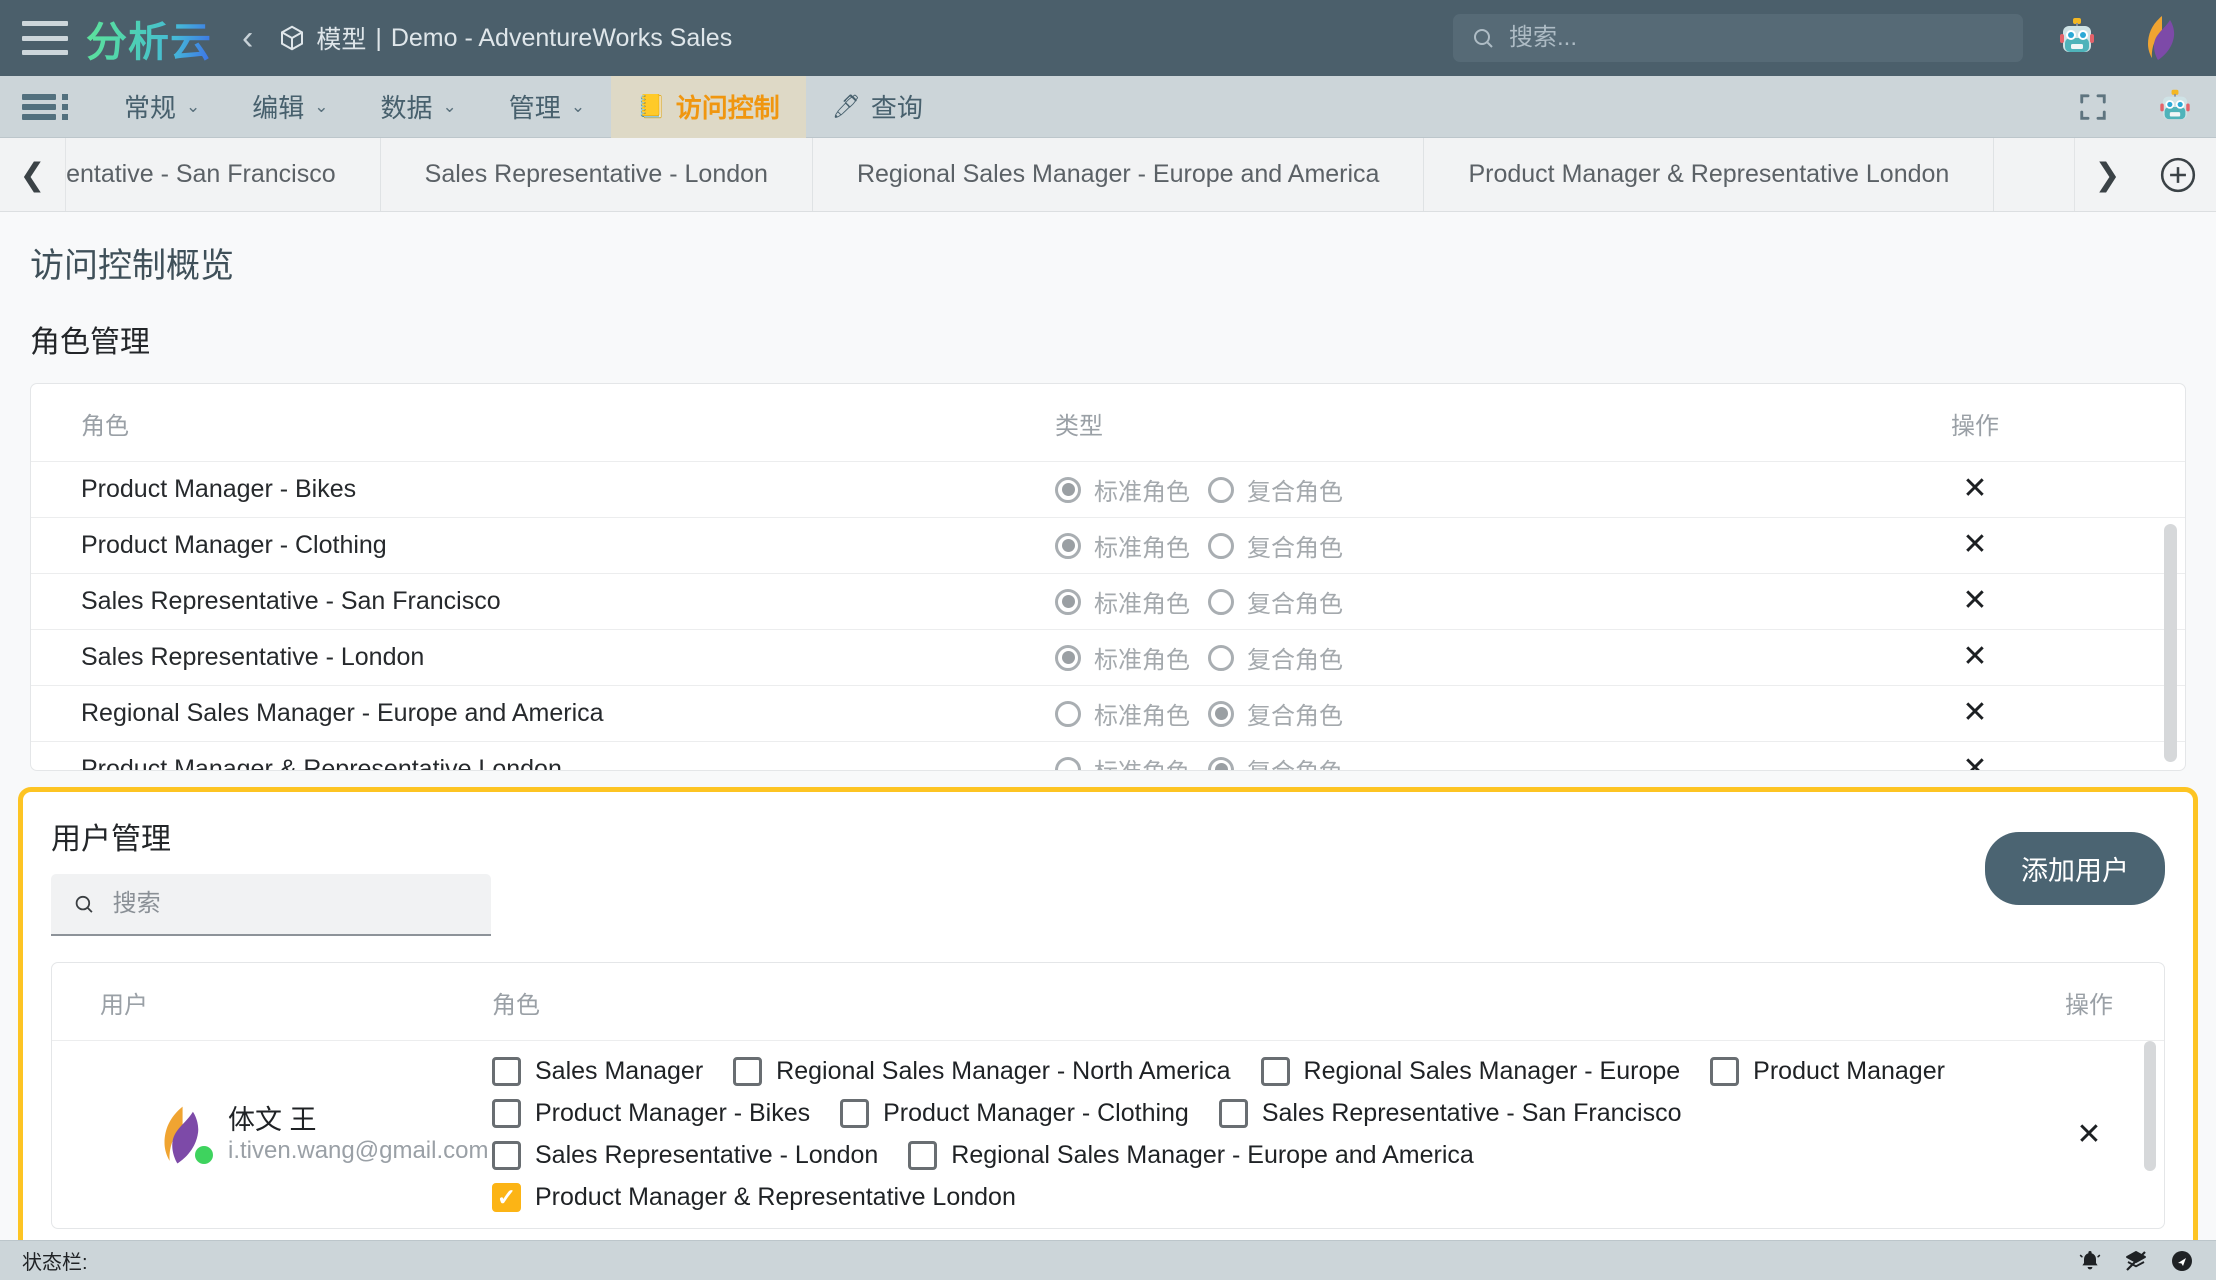  Describe the element at coordinates (518, 657) in the screenshot. I see `role-name-cell: Sales Representative - London` at that location.